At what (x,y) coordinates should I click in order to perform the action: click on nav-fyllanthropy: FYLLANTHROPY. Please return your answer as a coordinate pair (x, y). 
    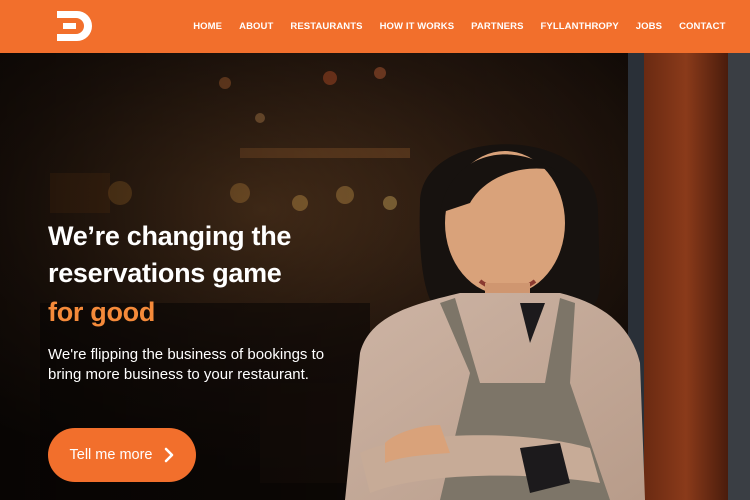
    Looking at the image, I should click on (579, 26).